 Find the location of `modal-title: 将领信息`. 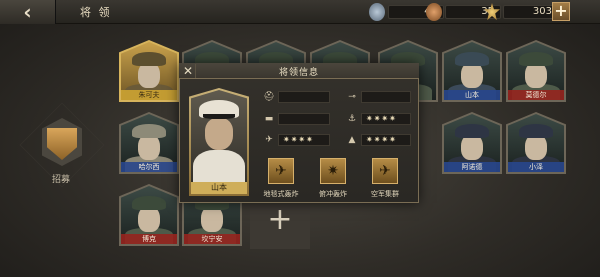

modal-title: 将领信息 is located at coordinates (298, 73).